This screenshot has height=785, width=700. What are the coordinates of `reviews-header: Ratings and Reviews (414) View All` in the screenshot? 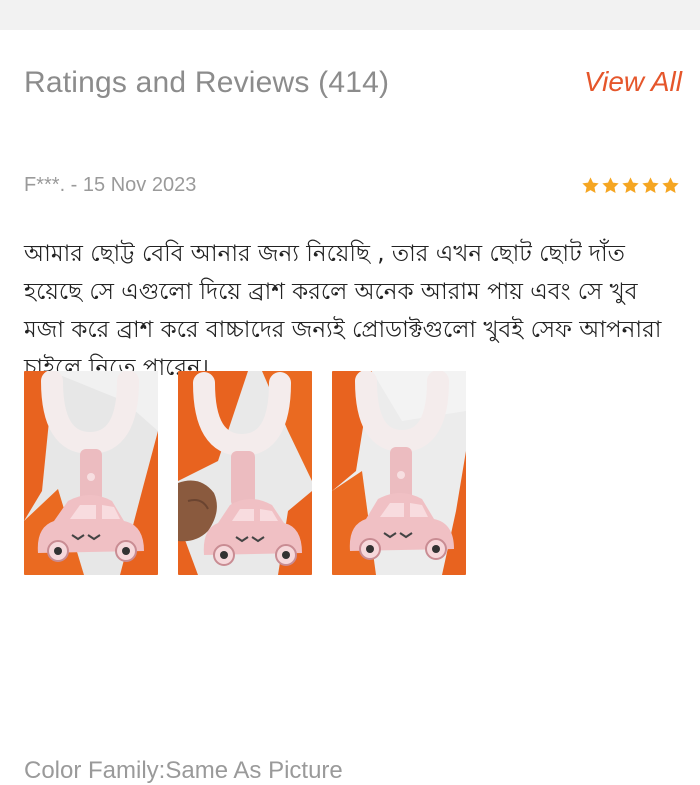 It's located at (350, 85).